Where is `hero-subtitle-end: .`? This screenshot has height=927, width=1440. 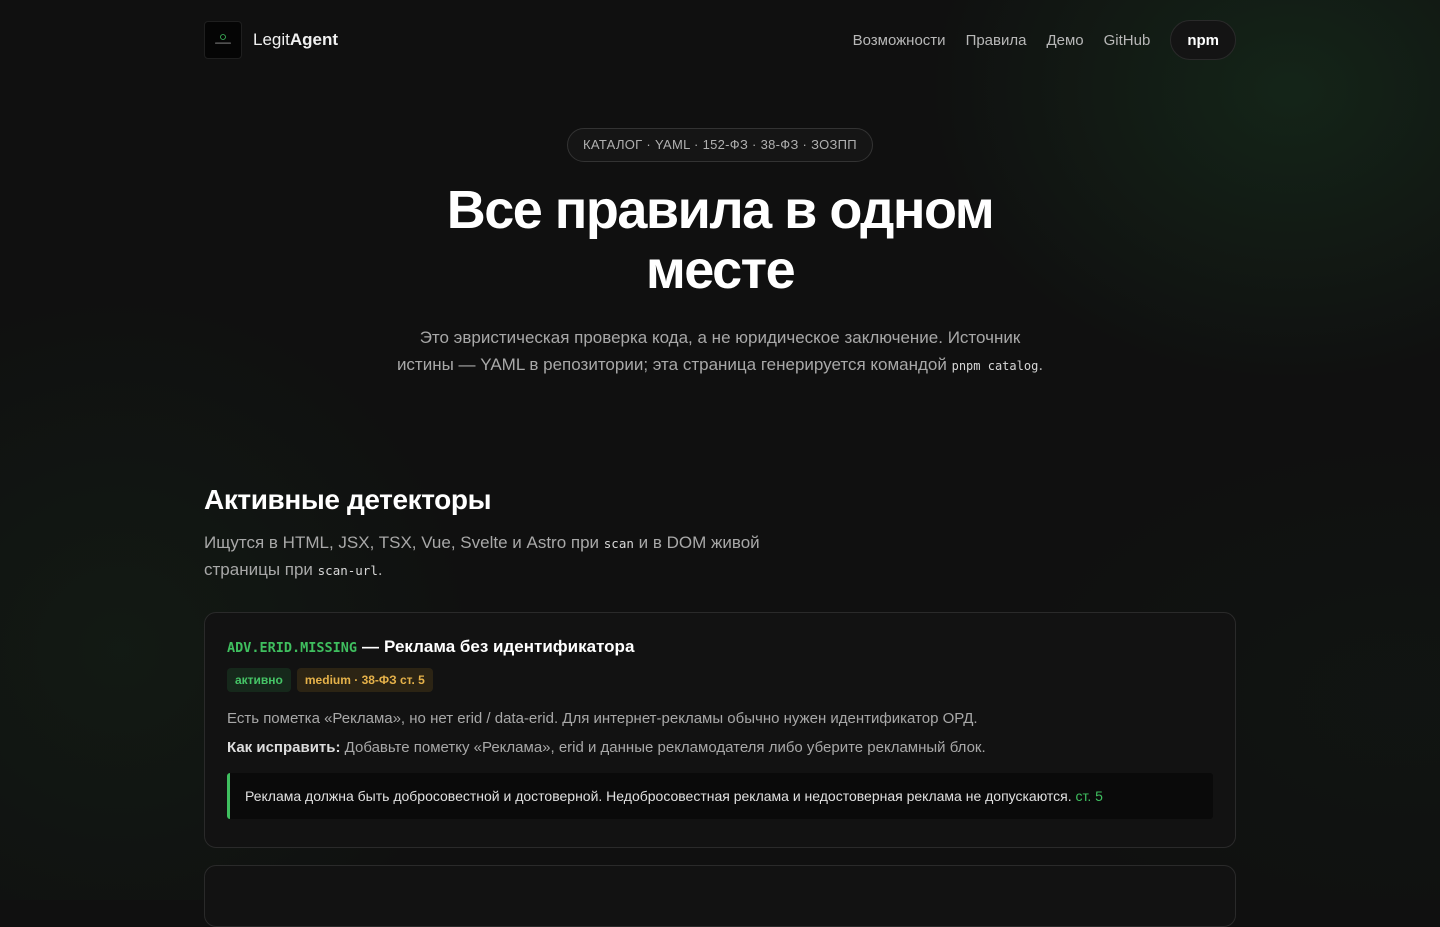 hero-subtitle-end: . is located at coordinates (1041, 364).